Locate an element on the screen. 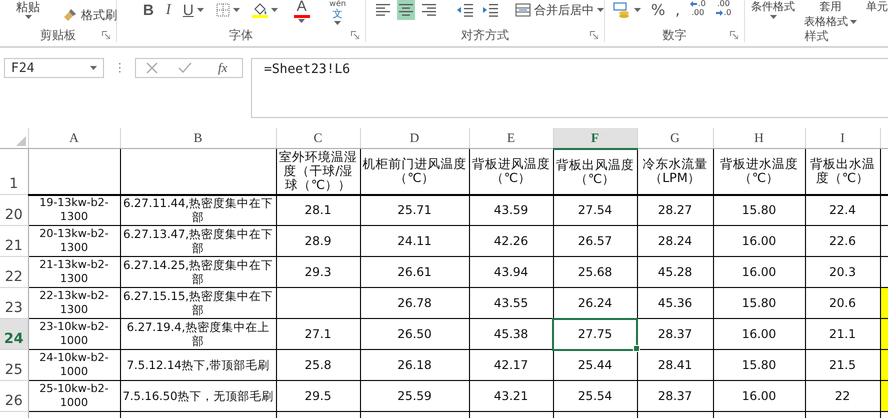  column-header: G is located at coordinates (675, 138).